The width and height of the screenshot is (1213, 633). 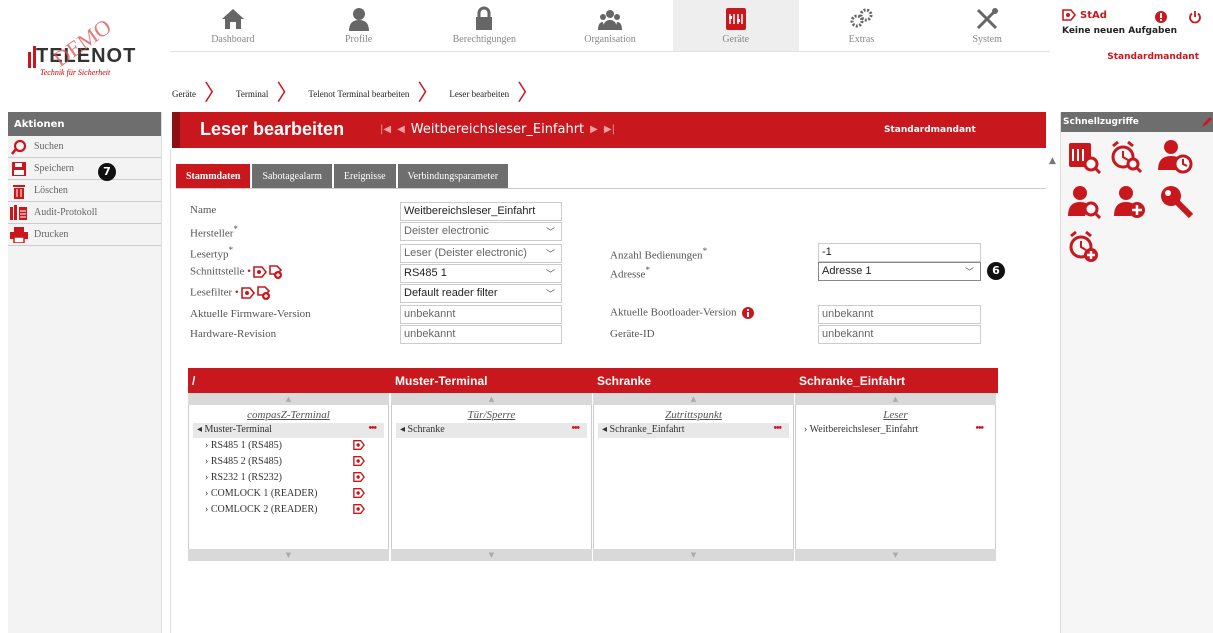 What do you see at coordinates (19, 169) in the screenshot?
I see `save-icon` at bounding box center [19, 169].